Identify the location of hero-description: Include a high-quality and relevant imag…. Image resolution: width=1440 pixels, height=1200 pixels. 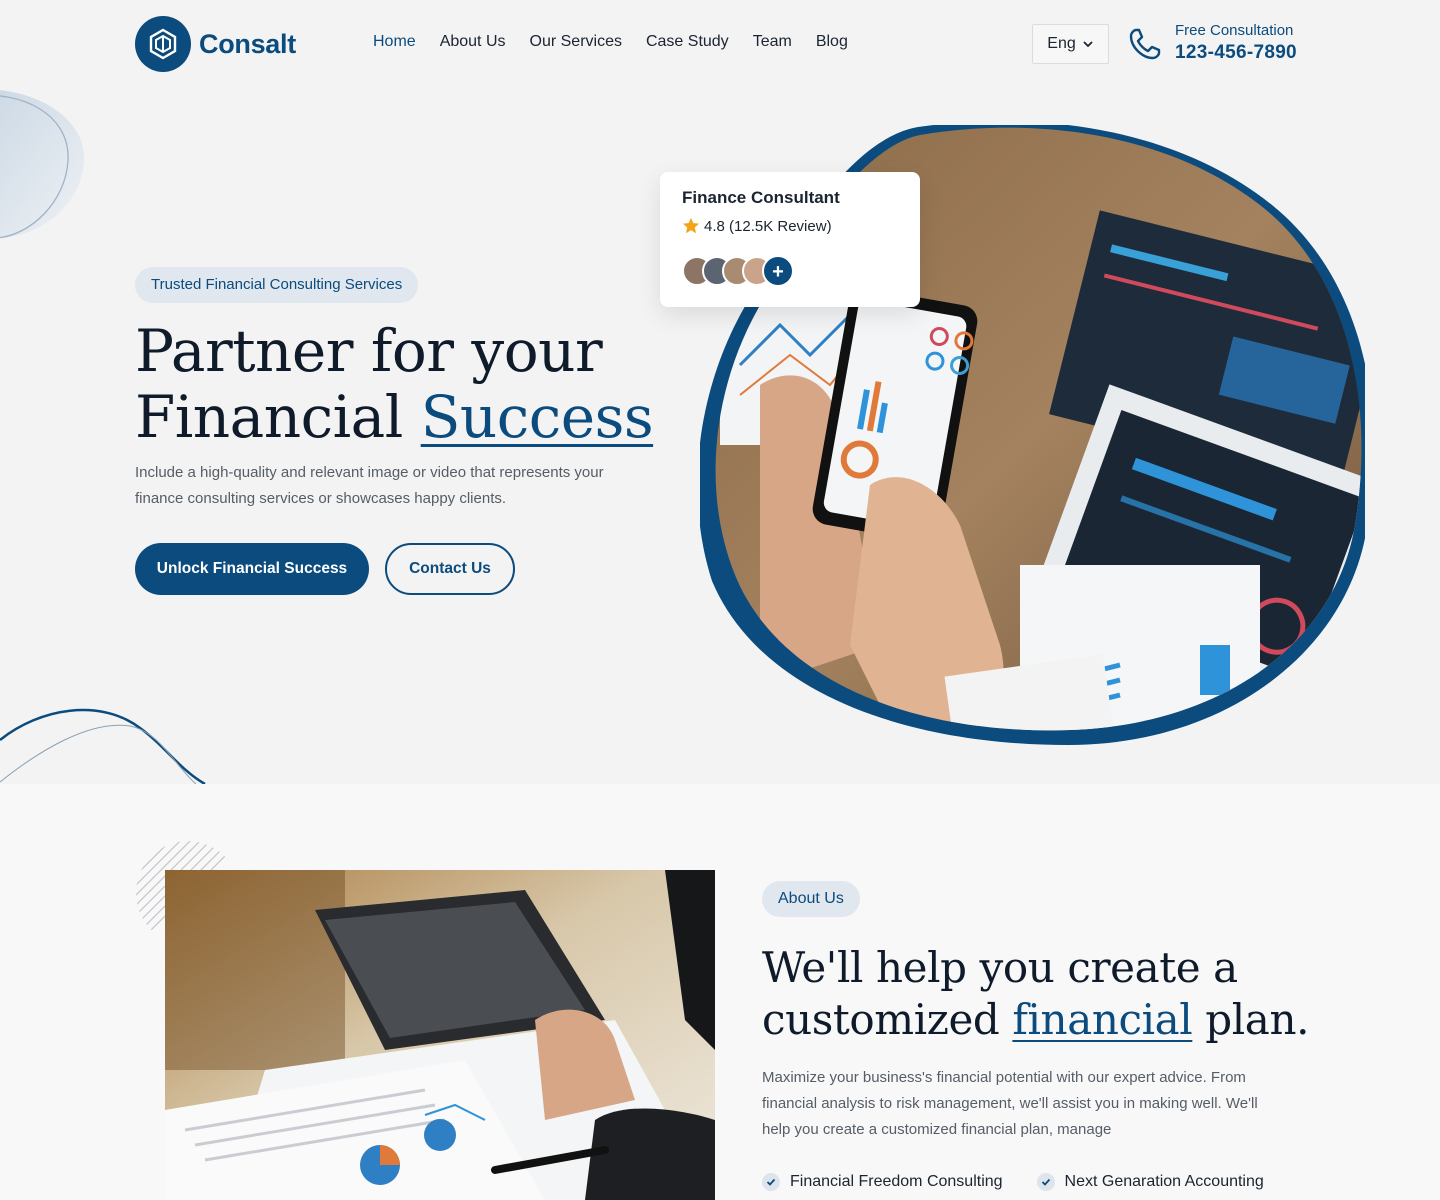
(369, 485).